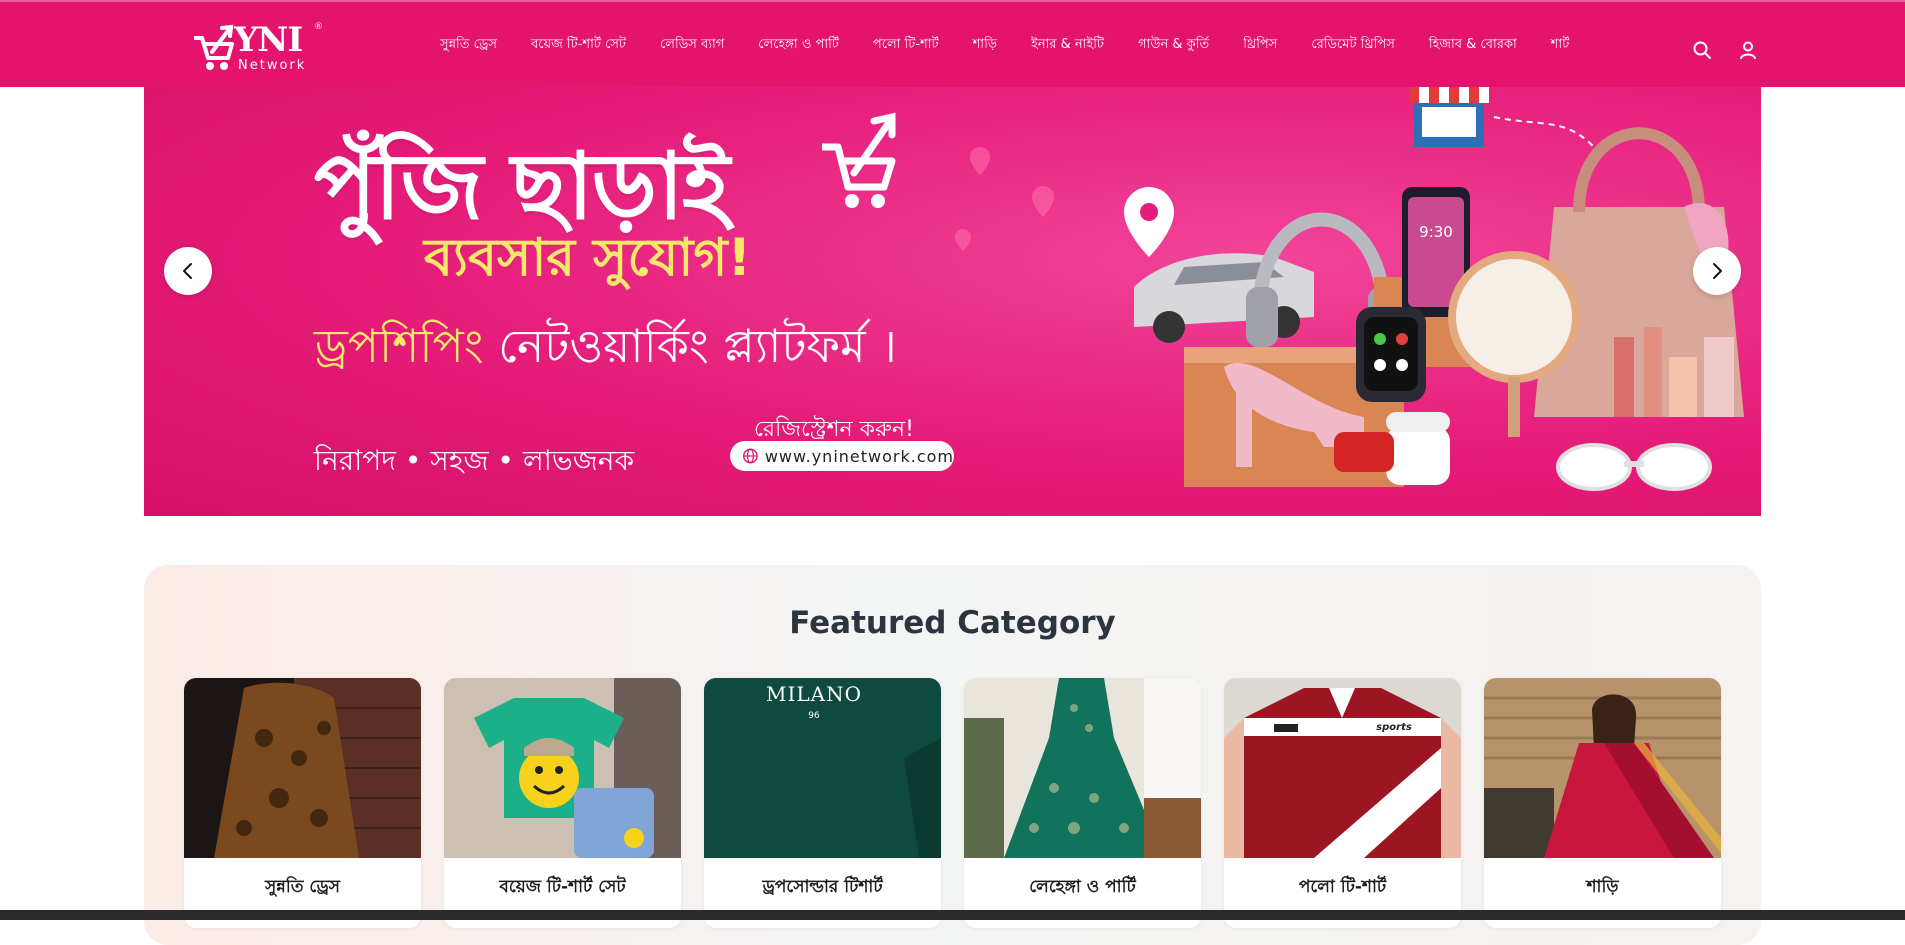 This screenshot has height=945, width=1905. Describe the element at coordinates (578, 45) in the screenshot. I see `nav-item-boys-tshirt-set: বয়েজ টি-শার্ট সেট` at that location.